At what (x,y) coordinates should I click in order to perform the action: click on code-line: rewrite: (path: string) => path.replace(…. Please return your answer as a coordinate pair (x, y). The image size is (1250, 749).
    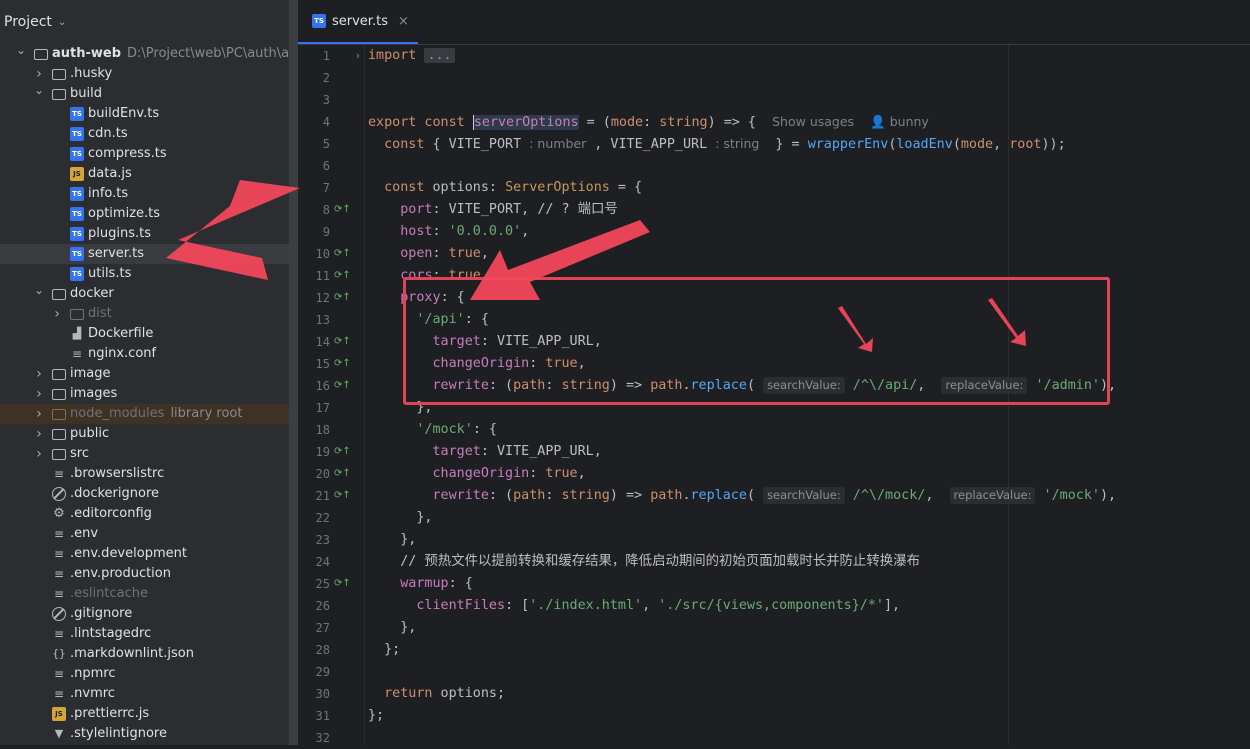
    Looking at the image, I should click on (742, 496).